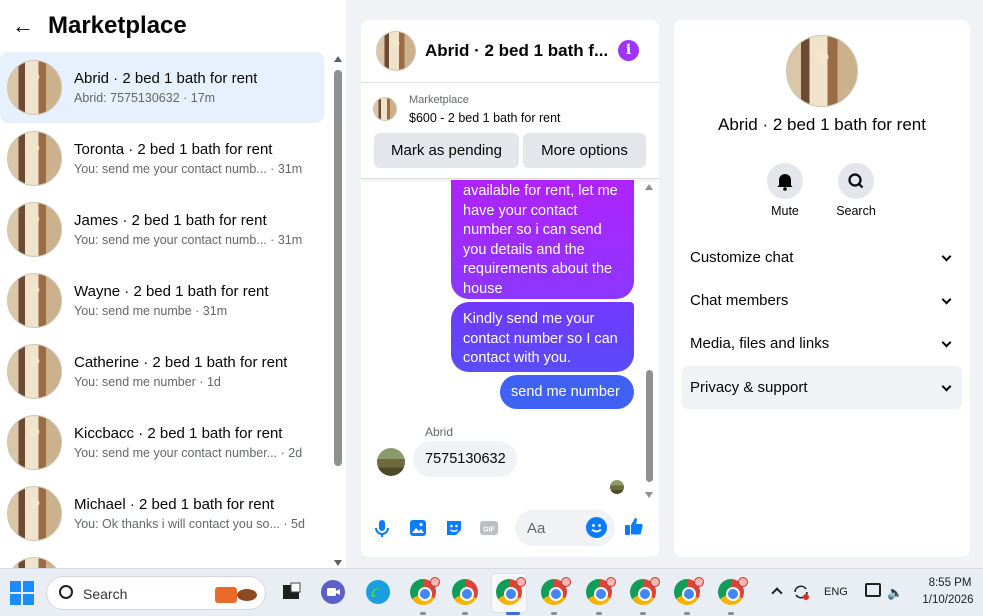 This screenshot has height=616, width=983. What do you see at coordinates (162, 558) in the screenshot?
I see `conversation-item-partial` at bounding box center [162, 558].